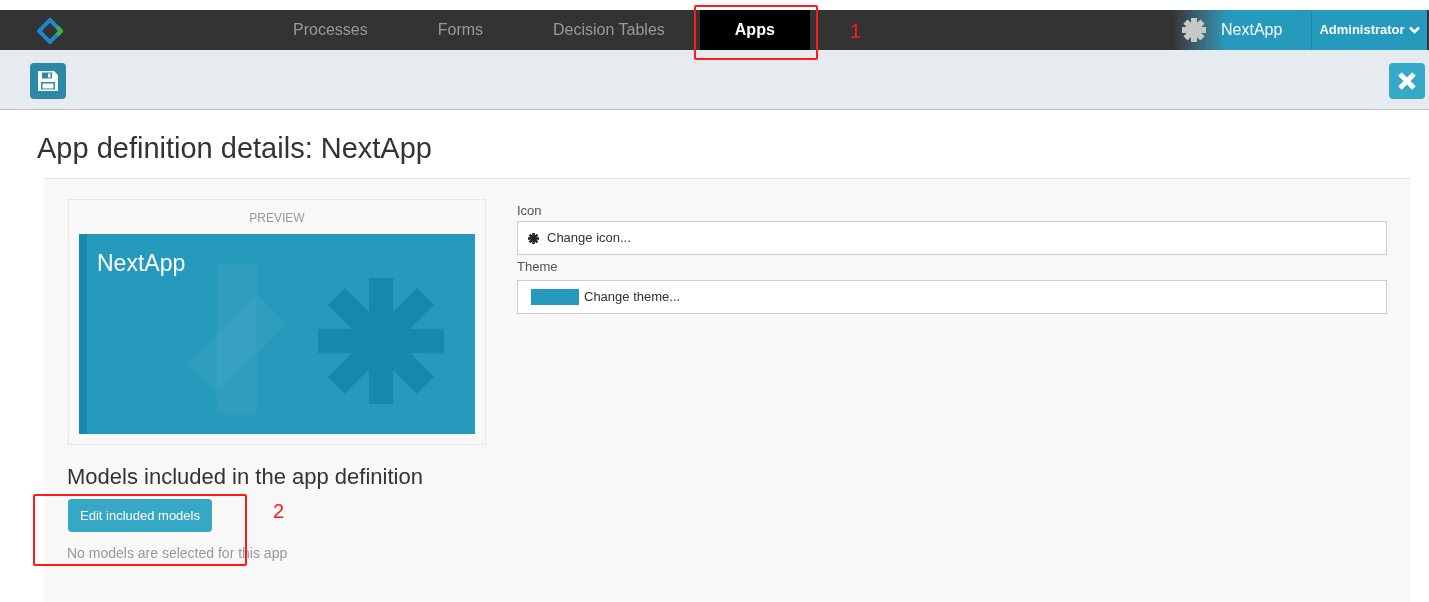  What do you see at coordinates (460, 30) in the screenshot?
I see `nav-tab: Forms` at bounding box center [460, 30].